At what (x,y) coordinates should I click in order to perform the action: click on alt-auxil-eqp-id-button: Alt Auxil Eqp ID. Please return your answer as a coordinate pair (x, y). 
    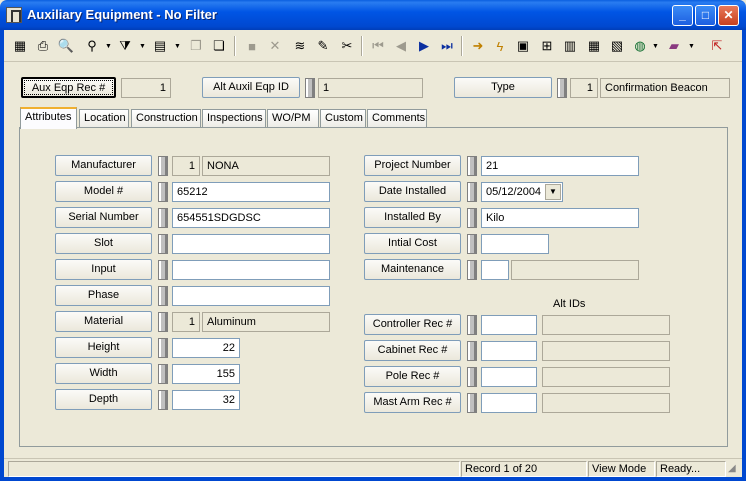
    Looking at the image, I should click on (251, 87).